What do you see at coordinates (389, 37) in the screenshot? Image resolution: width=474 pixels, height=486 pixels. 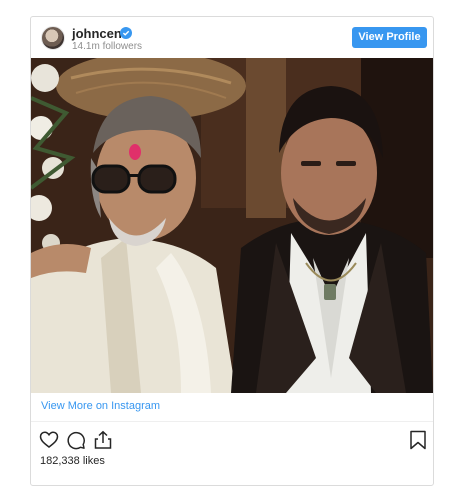 I see `view-profile-button: View Profile` at bounding box center [389, 37].